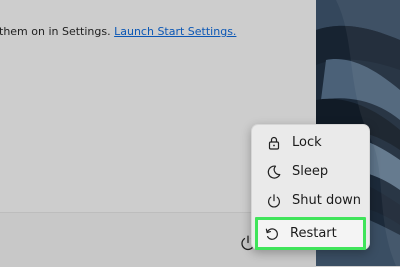  What do you see at coordinates (327, 200) in the screenshot?
I see `shut-down-label: Shut down` at bounding box center [327, 200].